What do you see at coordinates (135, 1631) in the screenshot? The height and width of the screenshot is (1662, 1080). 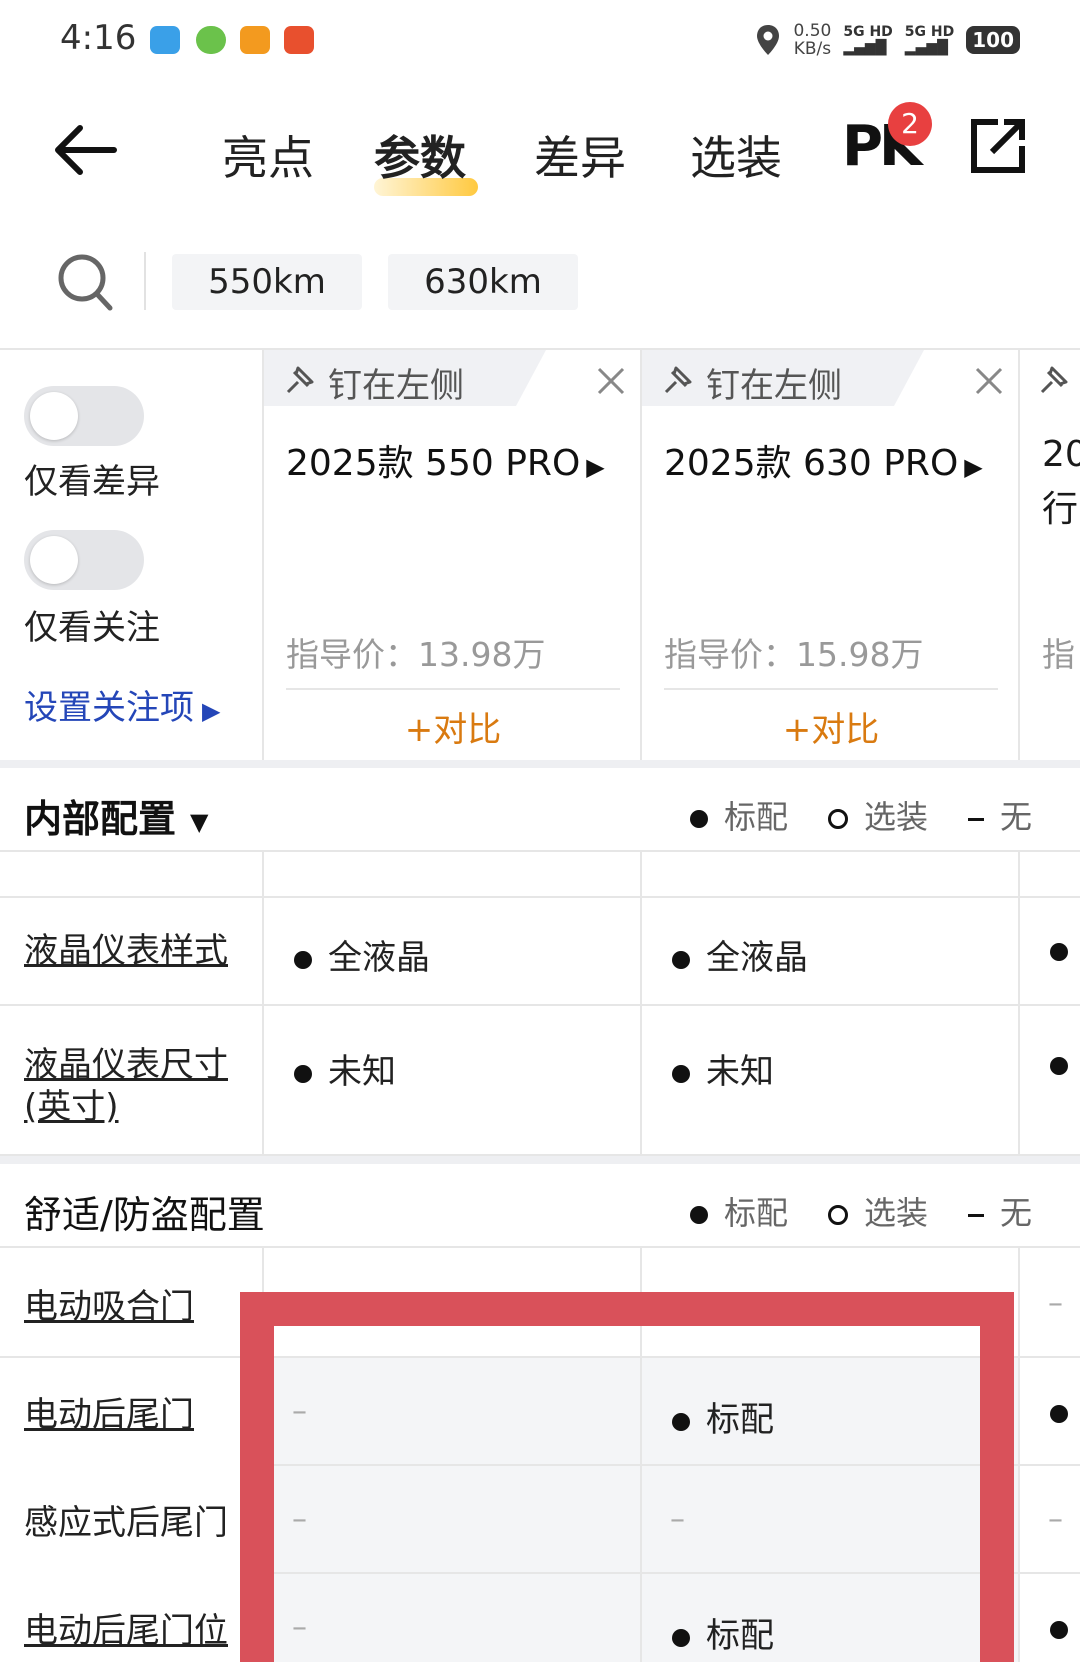 I see `row-label: 电动后尾门位` at bounding box center [135, 1631].